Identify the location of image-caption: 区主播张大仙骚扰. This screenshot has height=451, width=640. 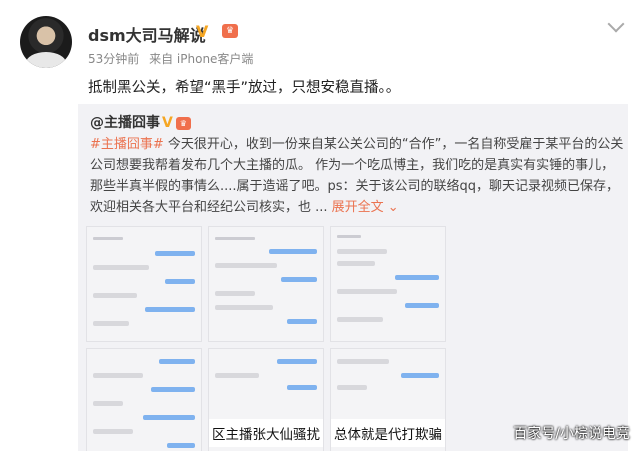
(266, 433).